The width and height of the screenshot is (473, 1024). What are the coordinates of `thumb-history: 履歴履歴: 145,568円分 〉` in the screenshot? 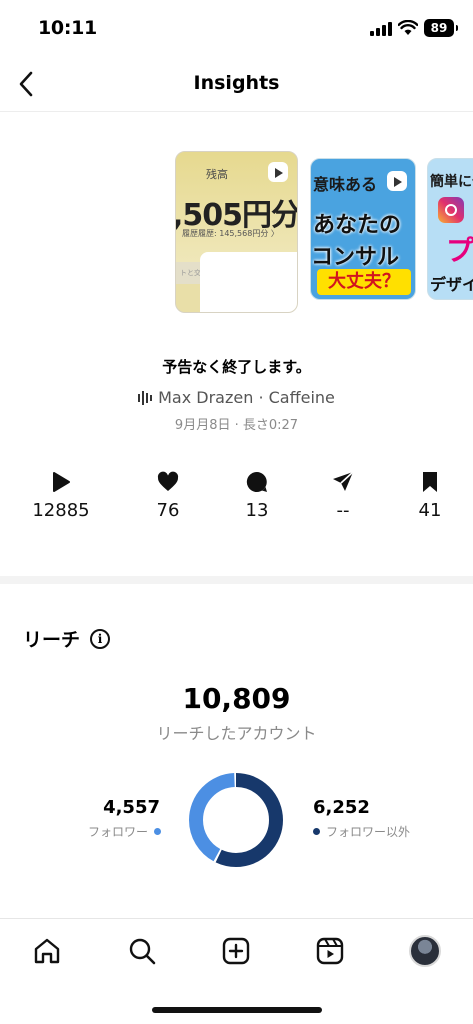 It's located at (230, 233).